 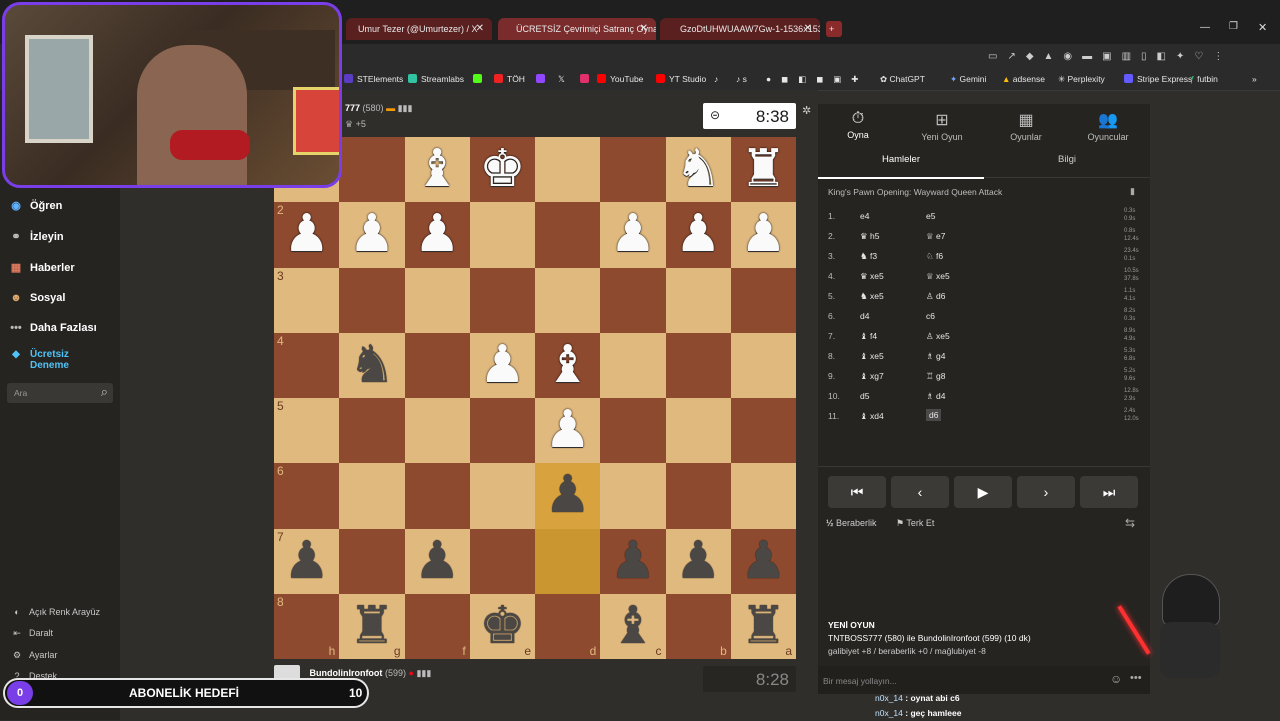 What do you see at coordinates (681, 79) in the screenshot?
I see `bookmark-yt-studio: YT Studio` at bounding box center [681, 79].